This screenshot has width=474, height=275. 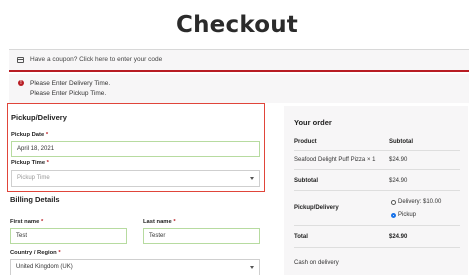 I want to click on billing-details-heading: Billing Details, so click(x=35, y=199).